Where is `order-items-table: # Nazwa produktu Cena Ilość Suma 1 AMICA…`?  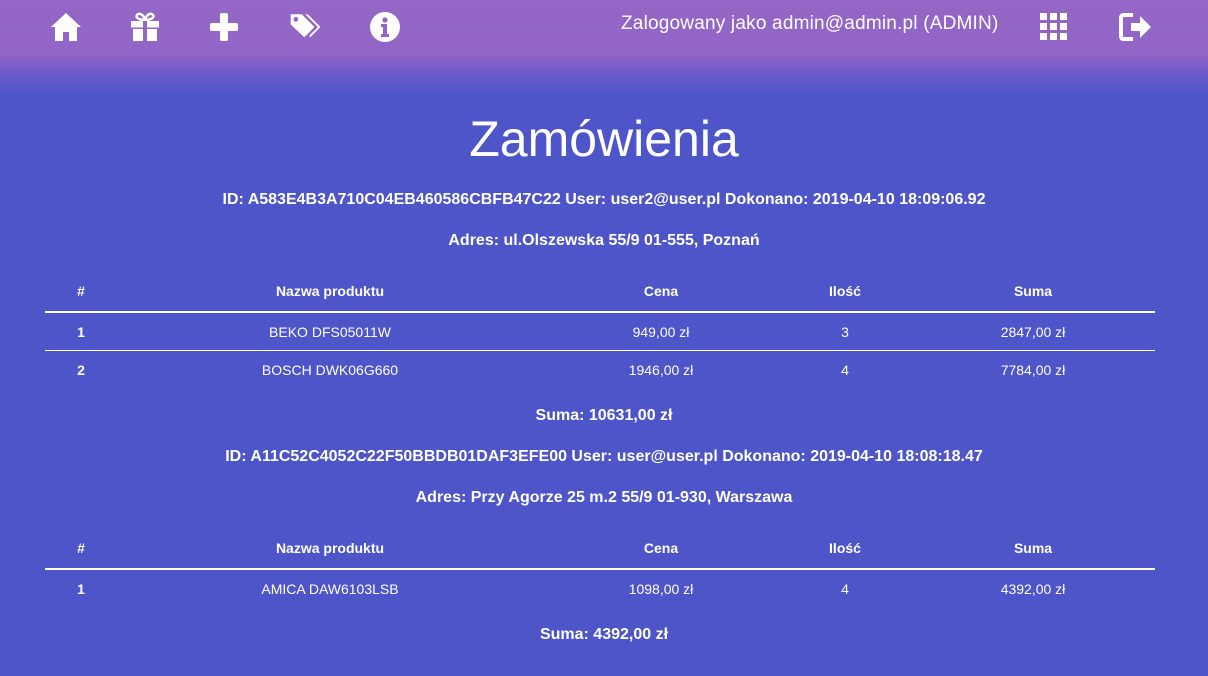 order-items-table: # Nazwa produktu Cena Ilość Suma 1 AMICA… is located at coordinates (600, 567).